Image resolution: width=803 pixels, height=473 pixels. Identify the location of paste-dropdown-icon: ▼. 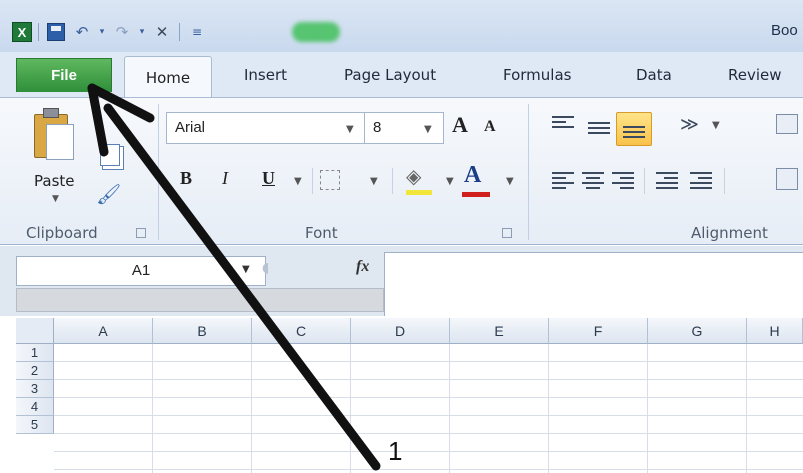
(55, 199).